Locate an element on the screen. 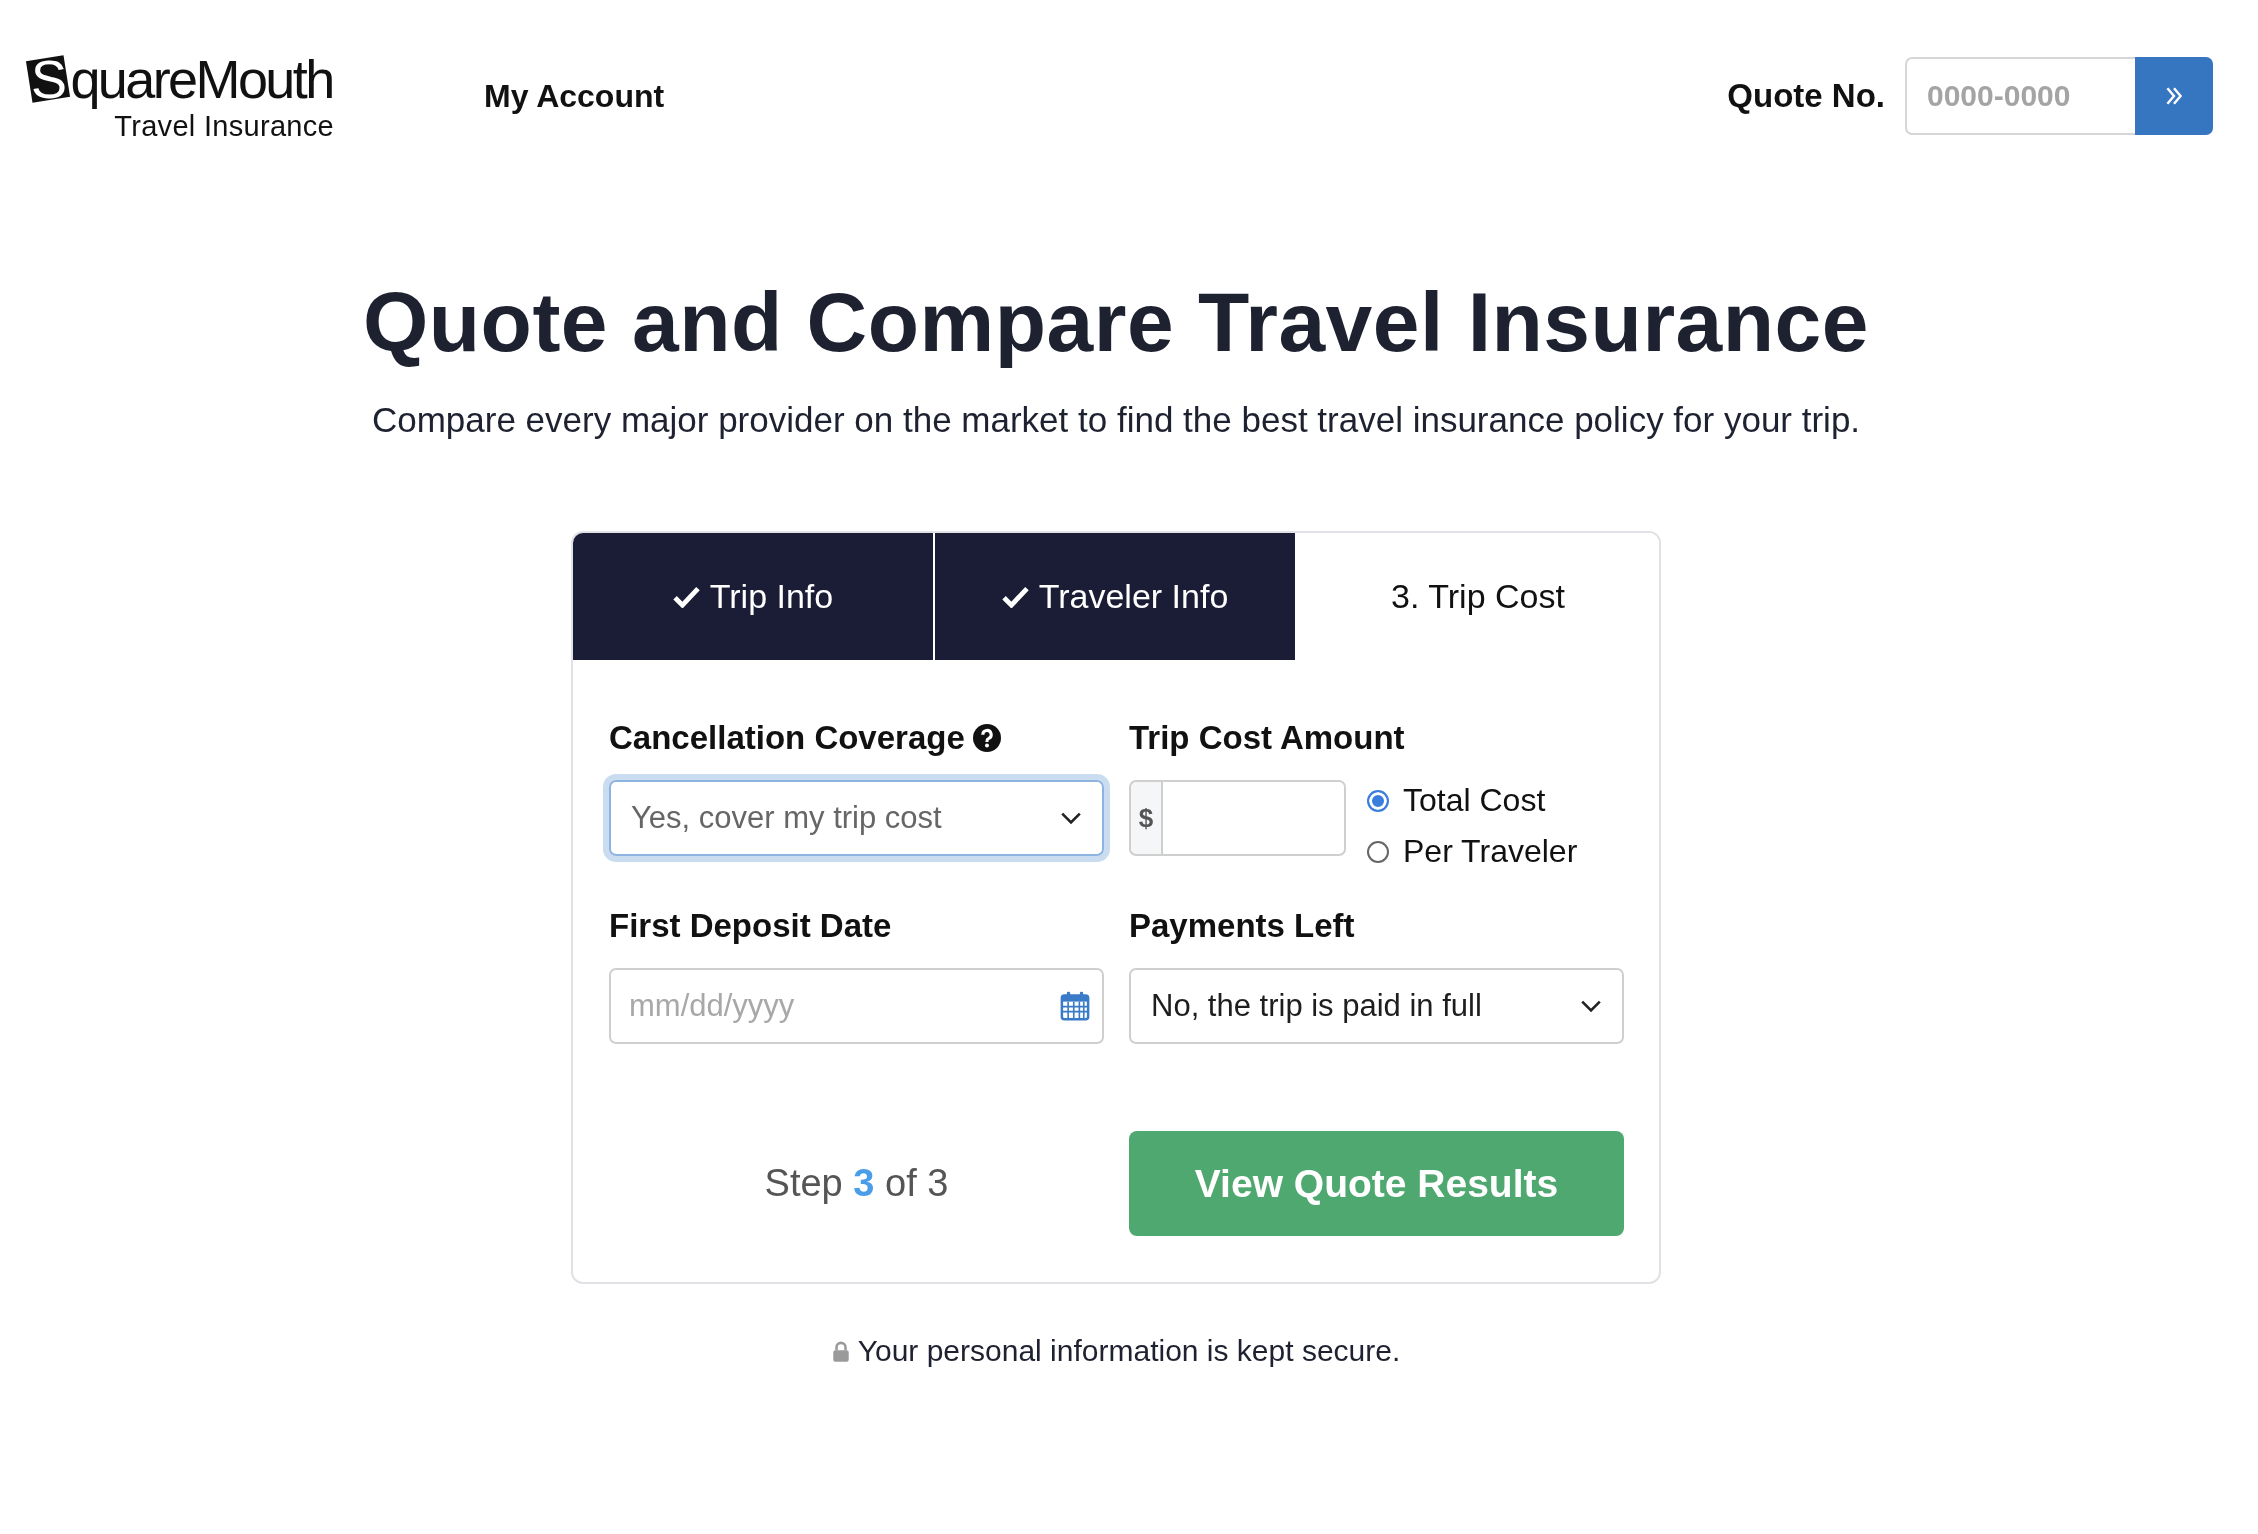 The height and width of the screenshot is (1534, 2258). currency-addon: $ is located at coordinates (1145, 818).